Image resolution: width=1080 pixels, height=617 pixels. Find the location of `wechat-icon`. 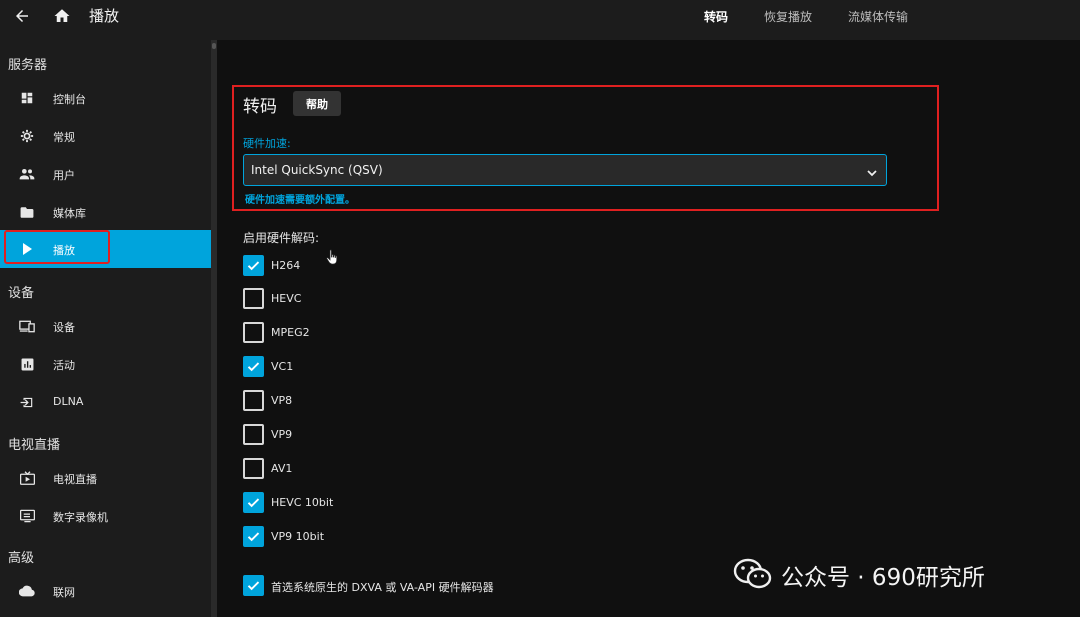

wechat-icon is located at coordinates (753, 576).